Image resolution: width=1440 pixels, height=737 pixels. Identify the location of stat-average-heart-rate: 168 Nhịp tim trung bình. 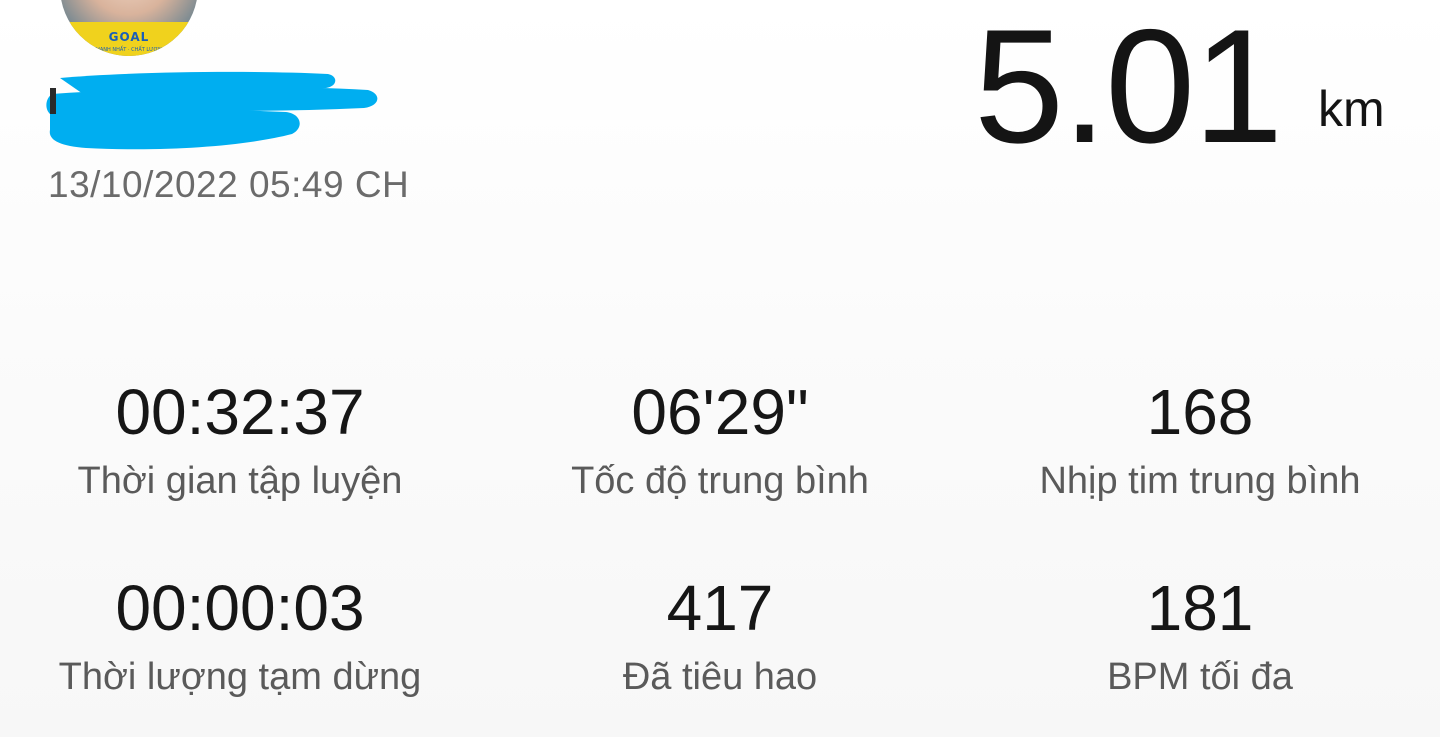
(1200, 439).